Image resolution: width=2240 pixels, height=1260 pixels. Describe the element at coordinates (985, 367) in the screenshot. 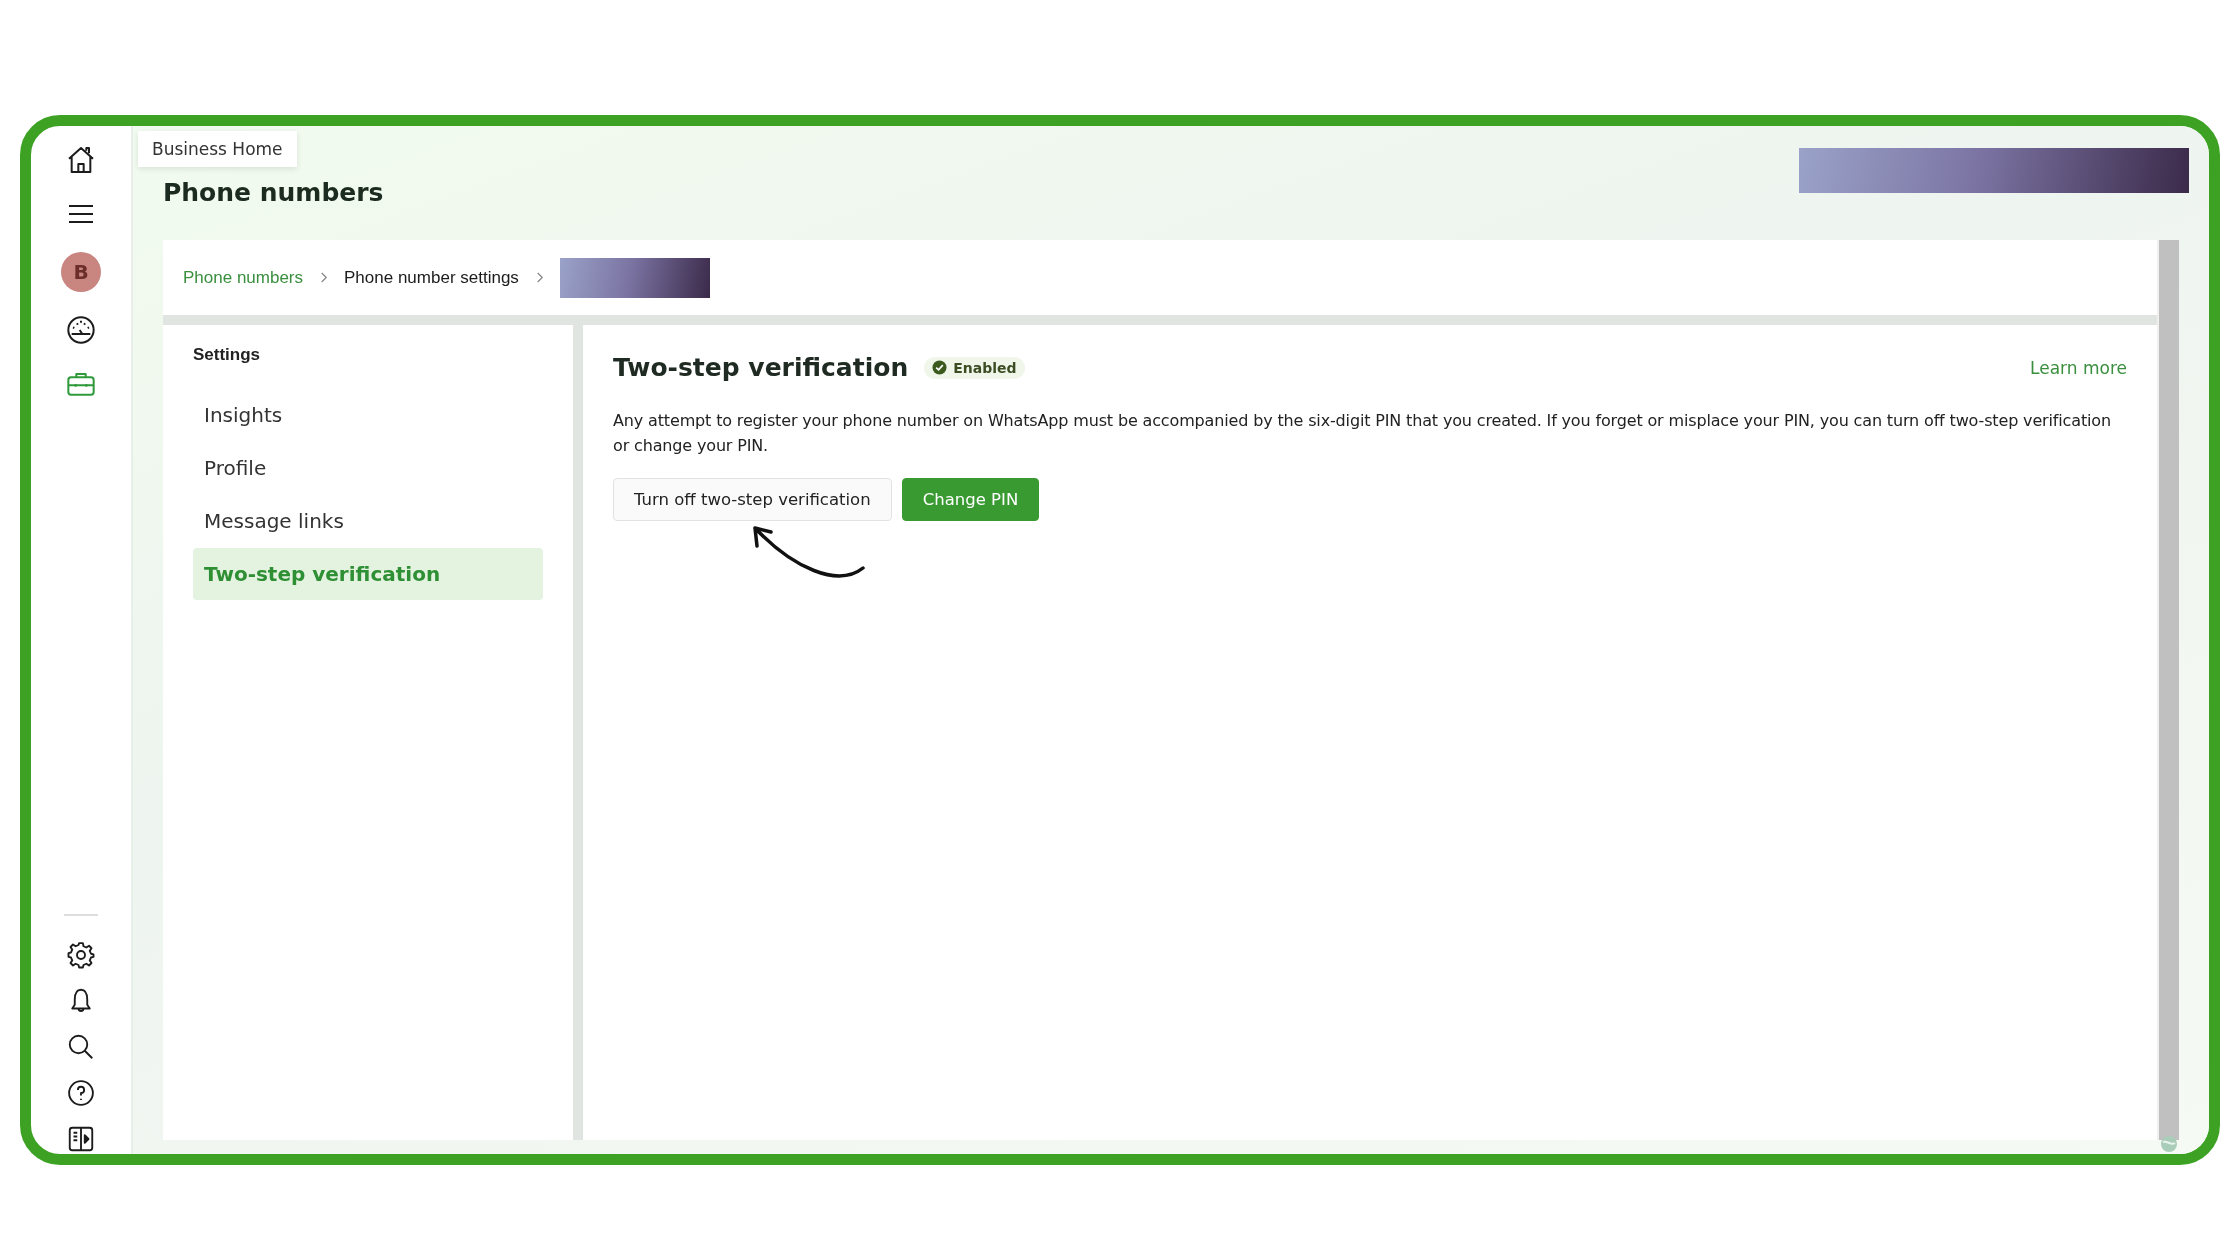

I see `status-label: Enabled` at that location.